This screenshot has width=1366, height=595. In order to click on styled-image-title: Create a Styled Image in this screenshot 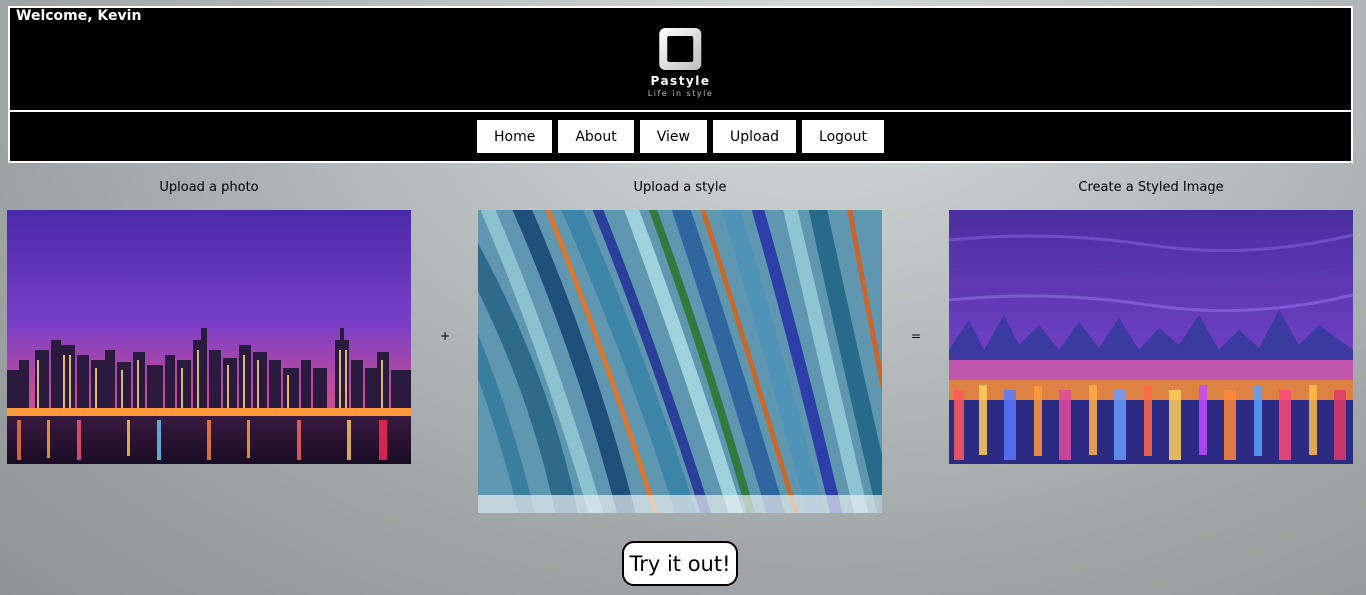, I will do `click(1151, 187)`.